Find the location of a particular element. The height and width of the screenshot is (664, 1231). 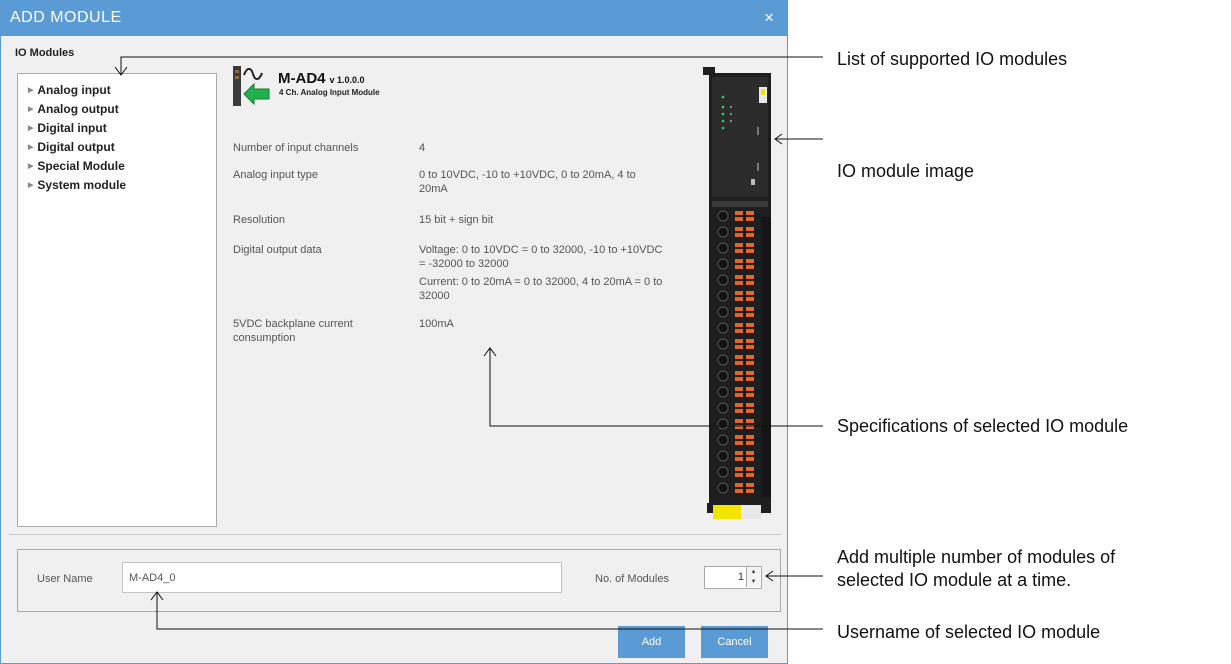

annotation-multiple-line2: selected IO module at a time. is located at coordinates (954, 580).